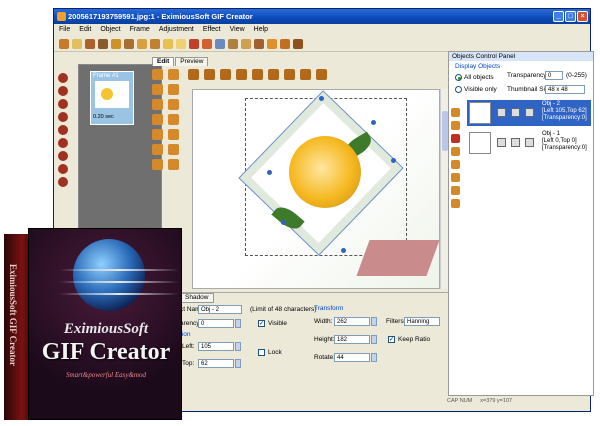 The image size is (600, 426). I want to click on tab-edit: Edit, so click(163, 61).